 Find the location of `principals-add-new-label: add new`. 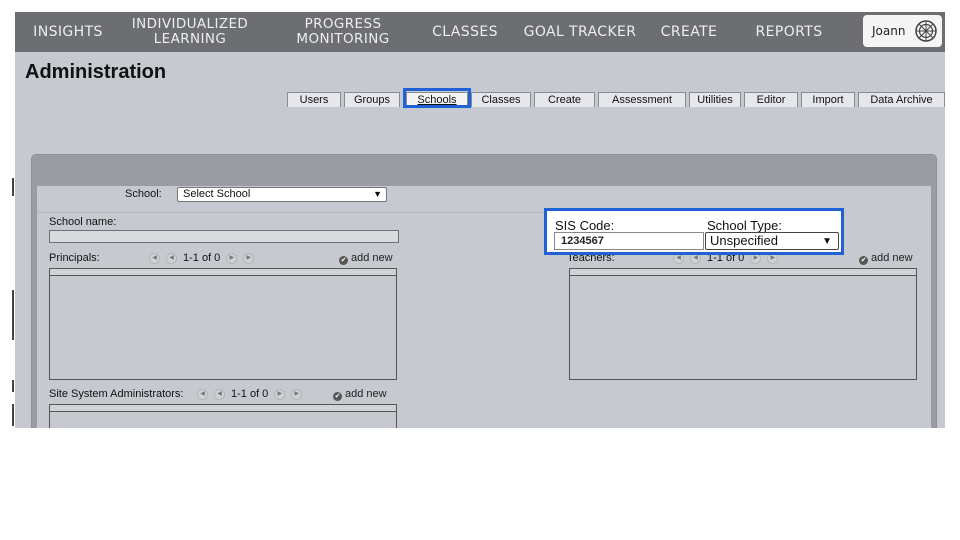

principals-add-new-label: add new is located at coordinates (372, 258).